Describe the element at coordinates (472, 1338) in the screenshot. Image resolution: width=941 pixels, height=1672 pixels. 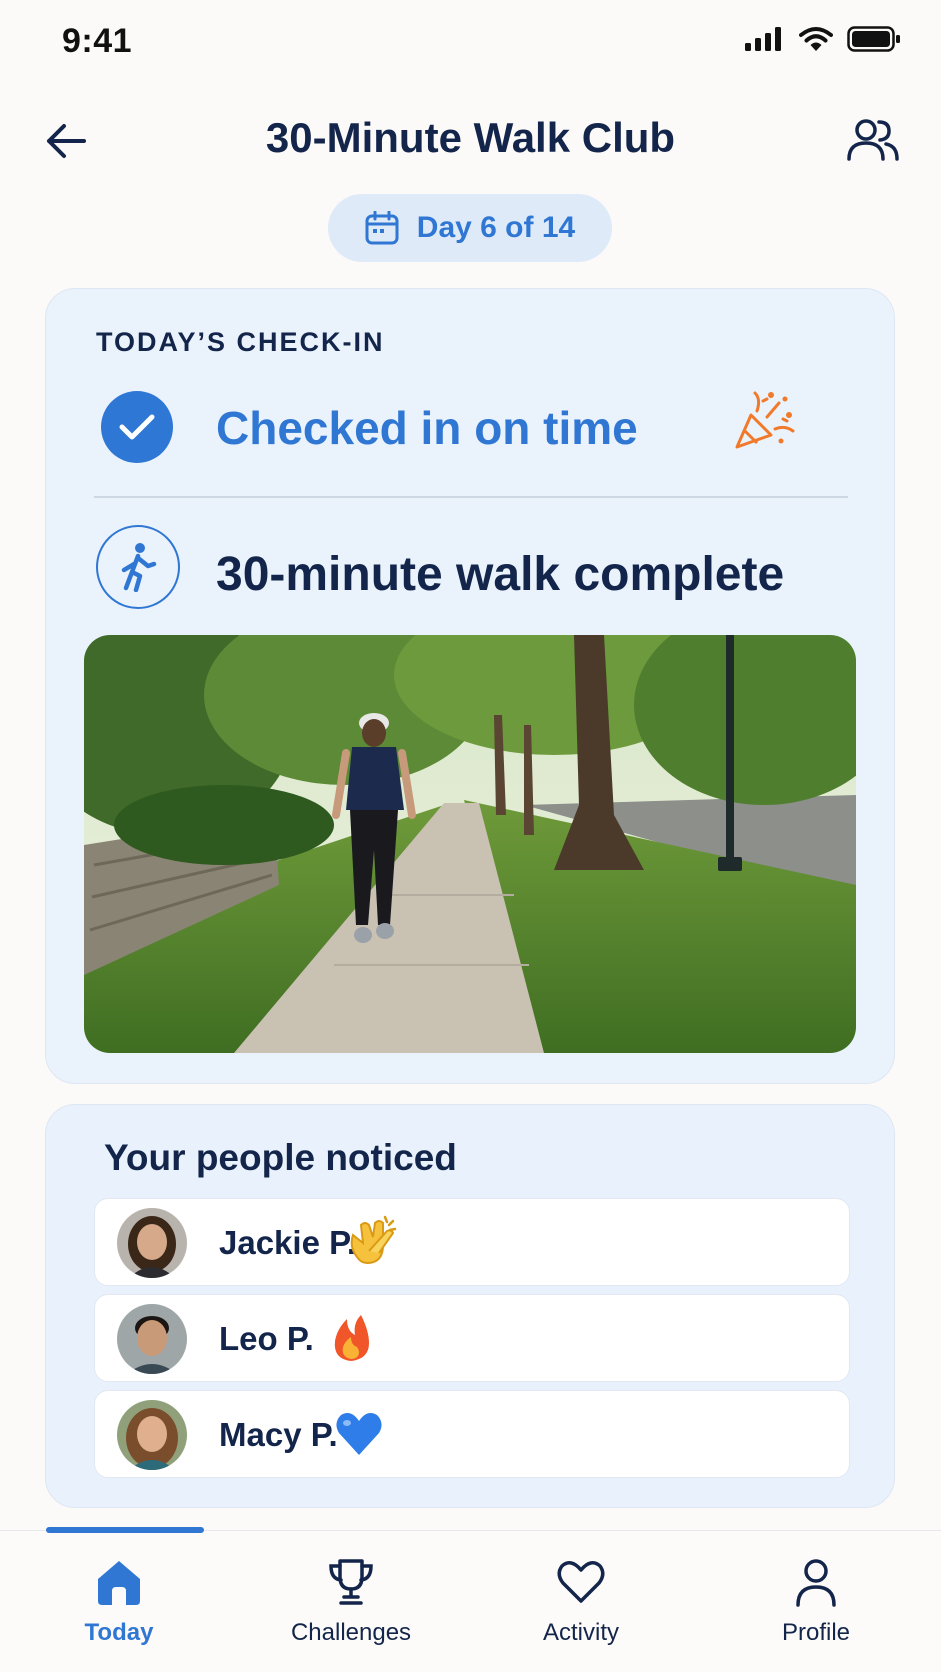
I see `person-row-leo: Leo P.` at that location.